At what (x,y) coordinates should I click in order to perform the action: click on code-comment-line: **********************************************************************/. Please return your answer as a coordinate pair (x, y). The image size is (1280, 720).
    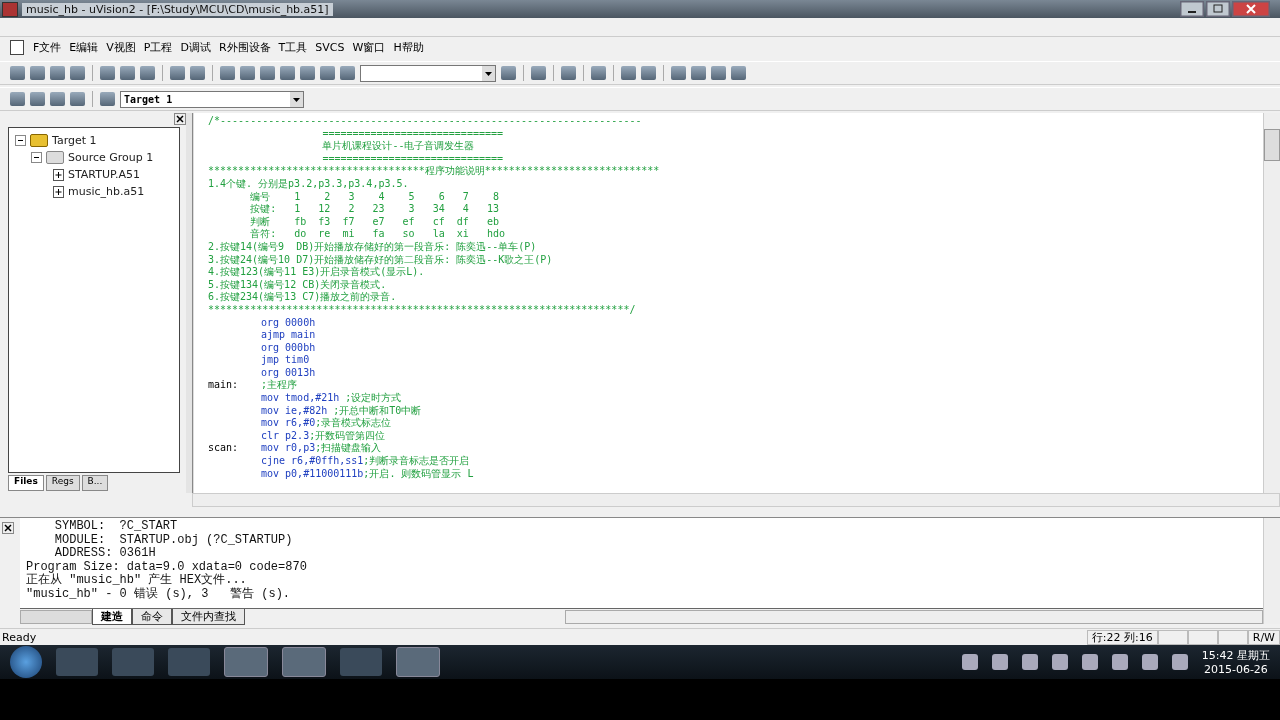
    Looking at the image, I should click on (422, 310).